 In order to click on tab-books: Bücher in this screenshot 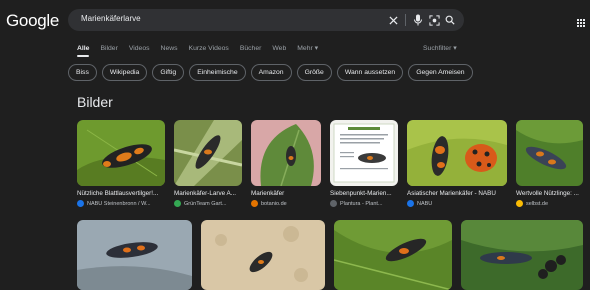, I will do `click(251, 48)`.